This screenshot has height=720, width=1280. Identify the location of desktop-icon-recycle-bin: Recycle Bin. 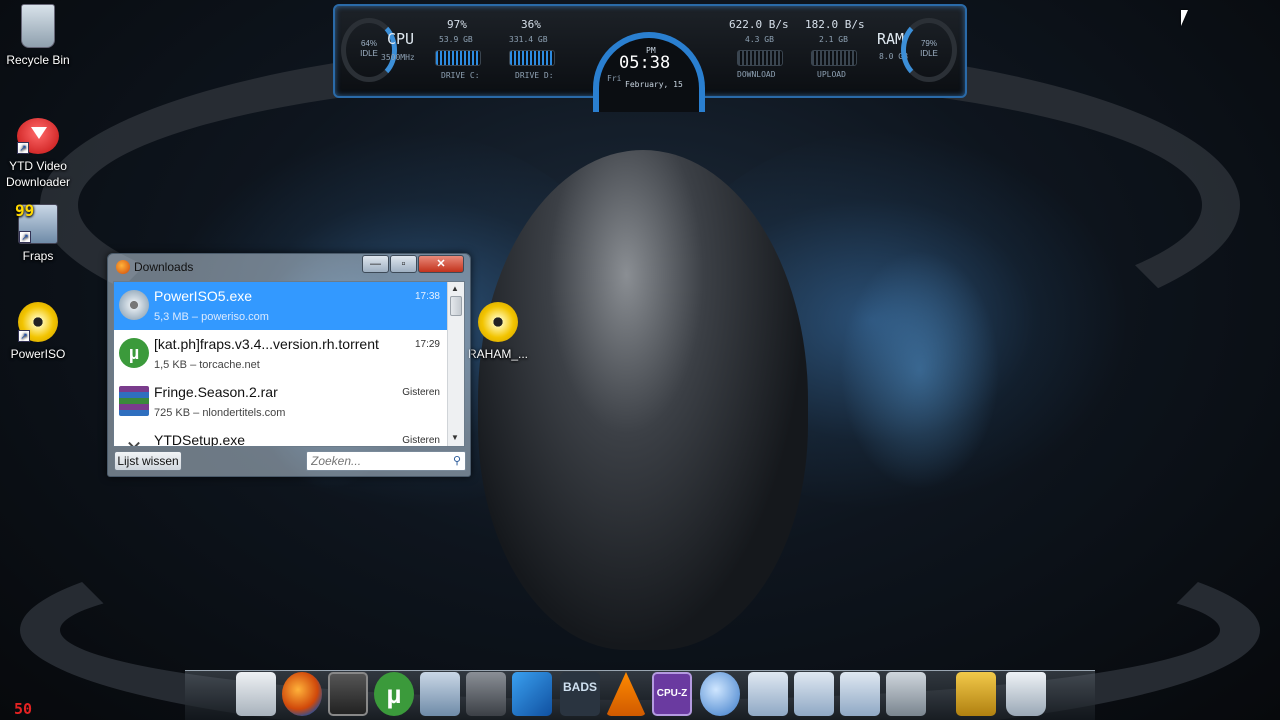
(38, 36).